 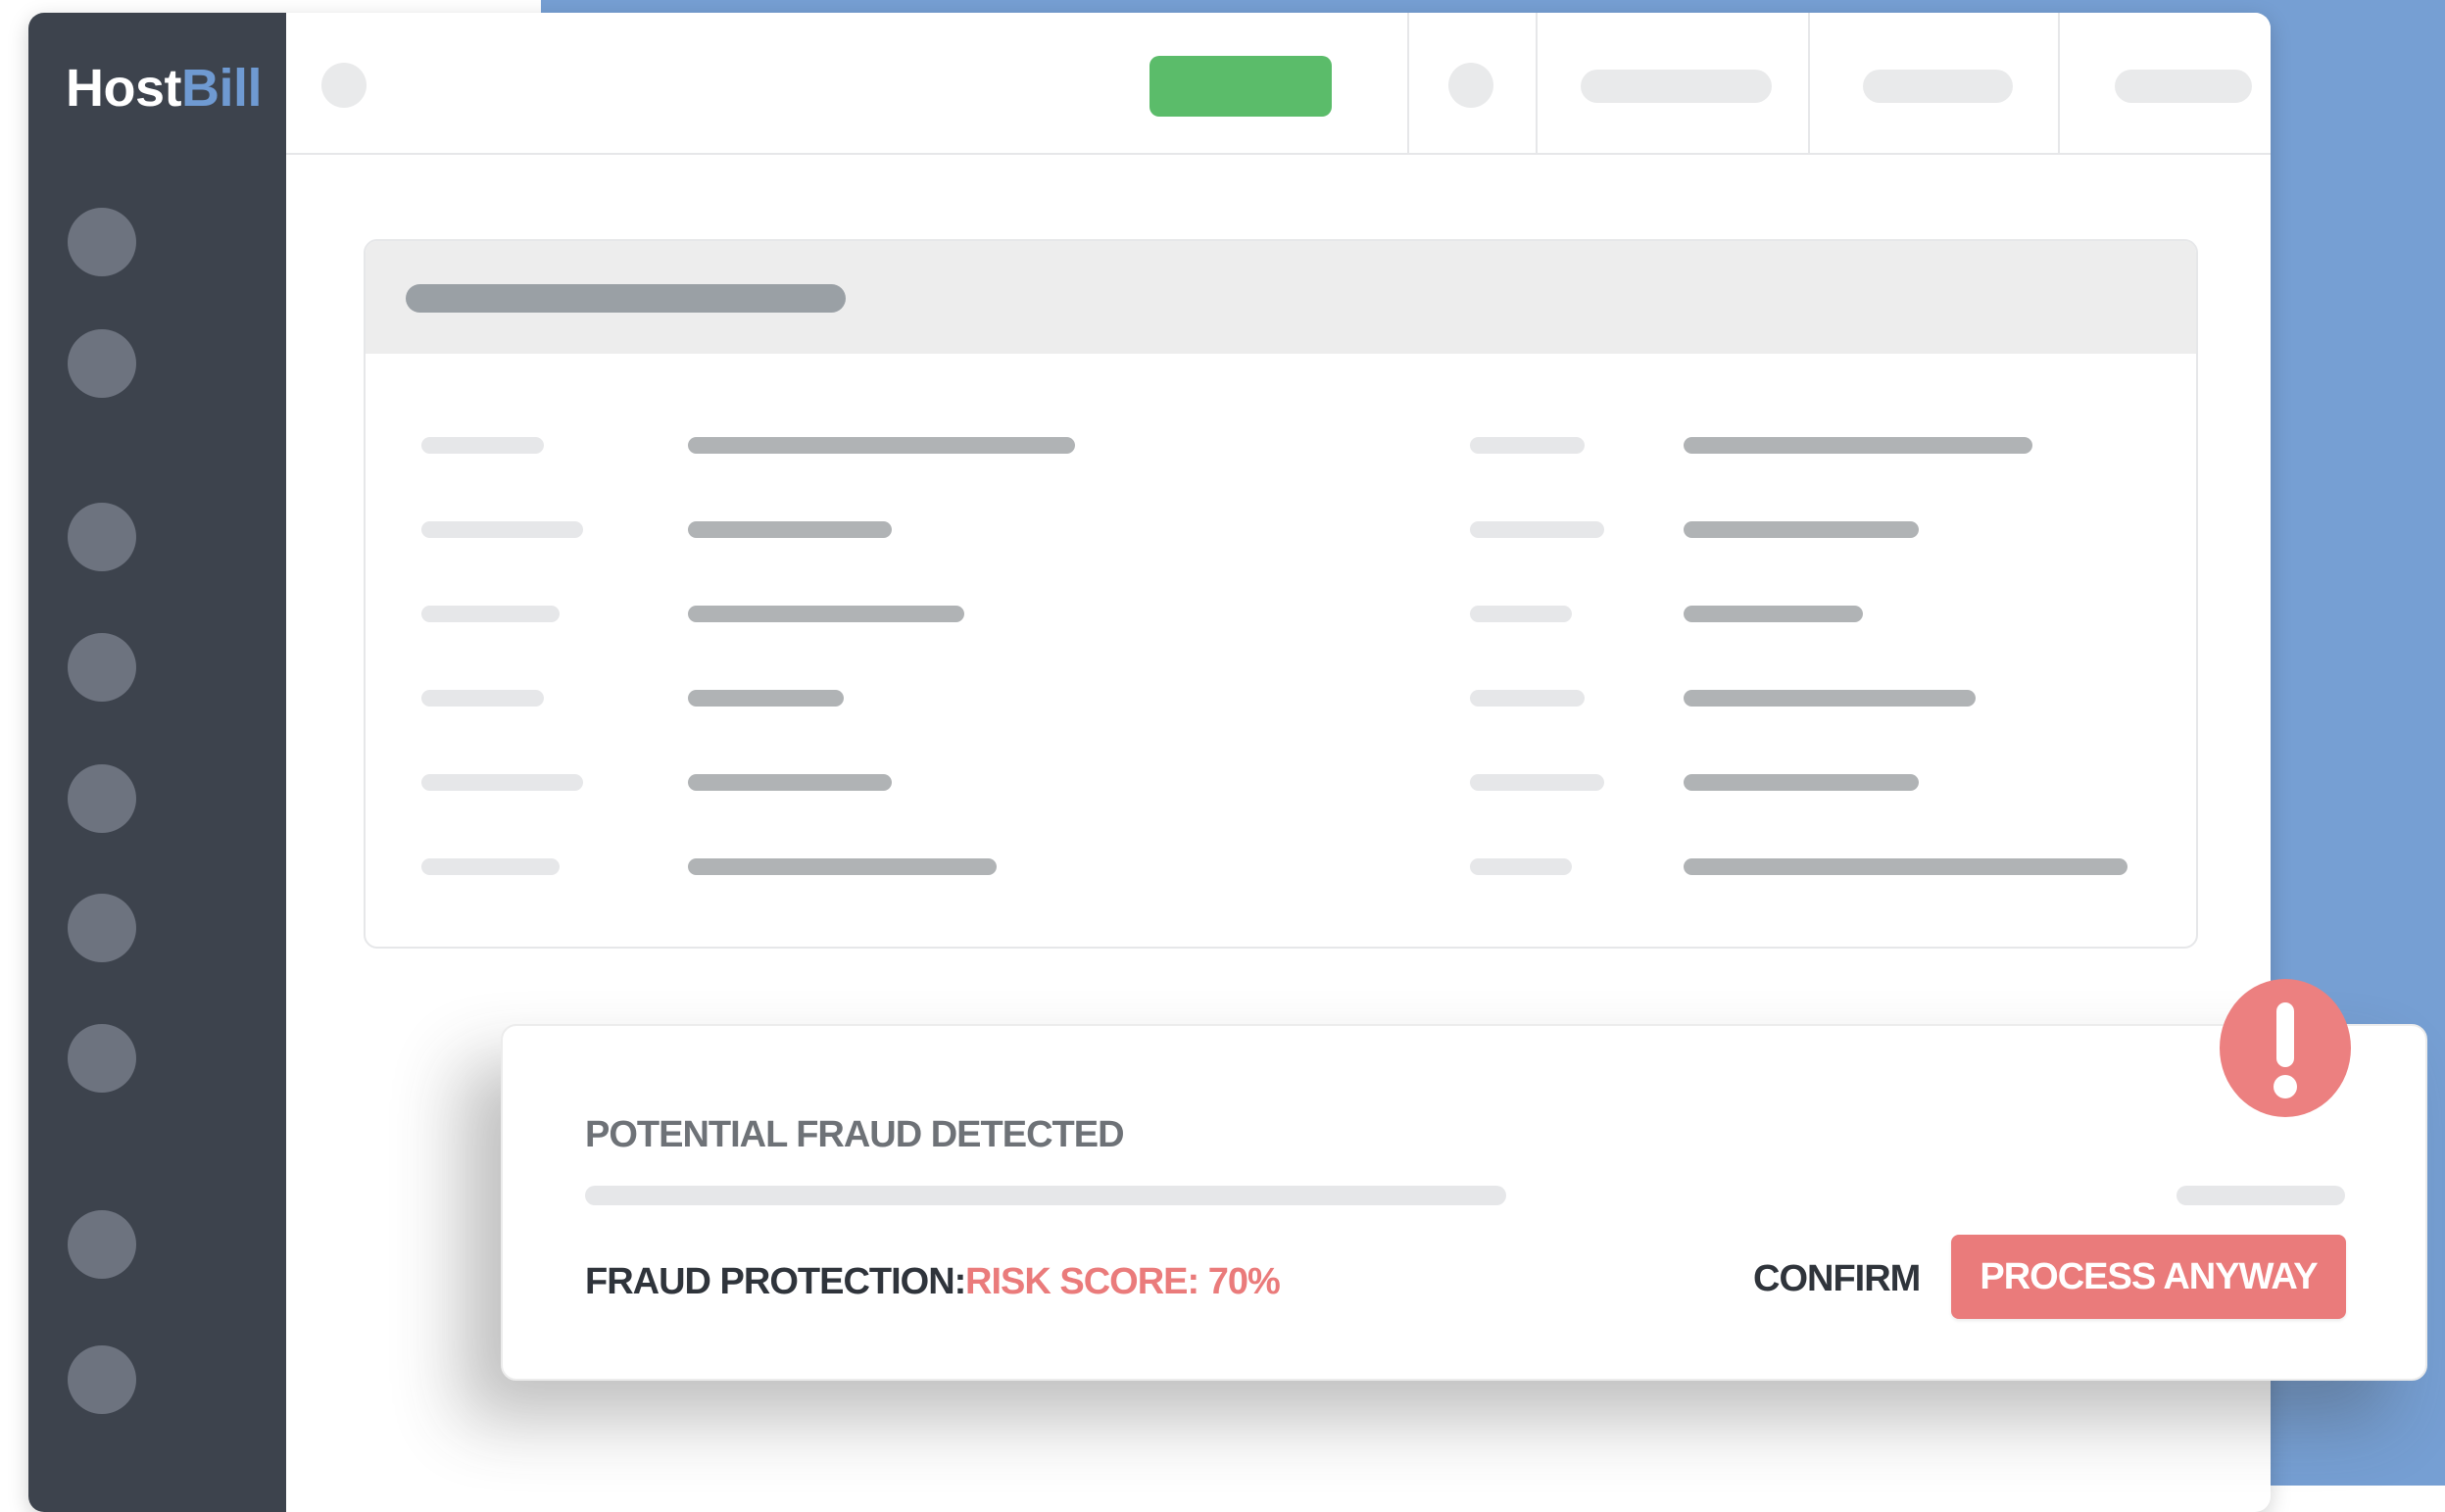 What do you see at coordinates (1837, 1278) in the screenshot?
I see `confirm-button: CONFIRM` at bounding box center [1837, 1278].